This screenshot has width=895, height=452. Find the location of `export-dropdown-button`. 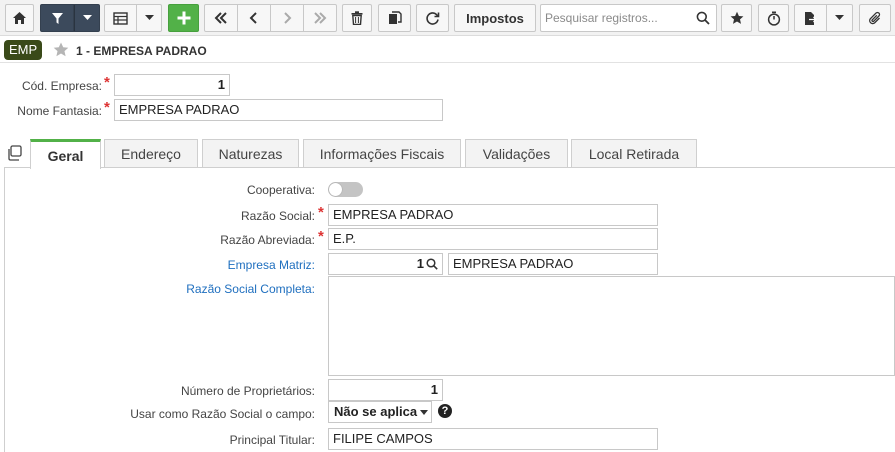

export-dropdown-button is located at coordinates (840, 18).